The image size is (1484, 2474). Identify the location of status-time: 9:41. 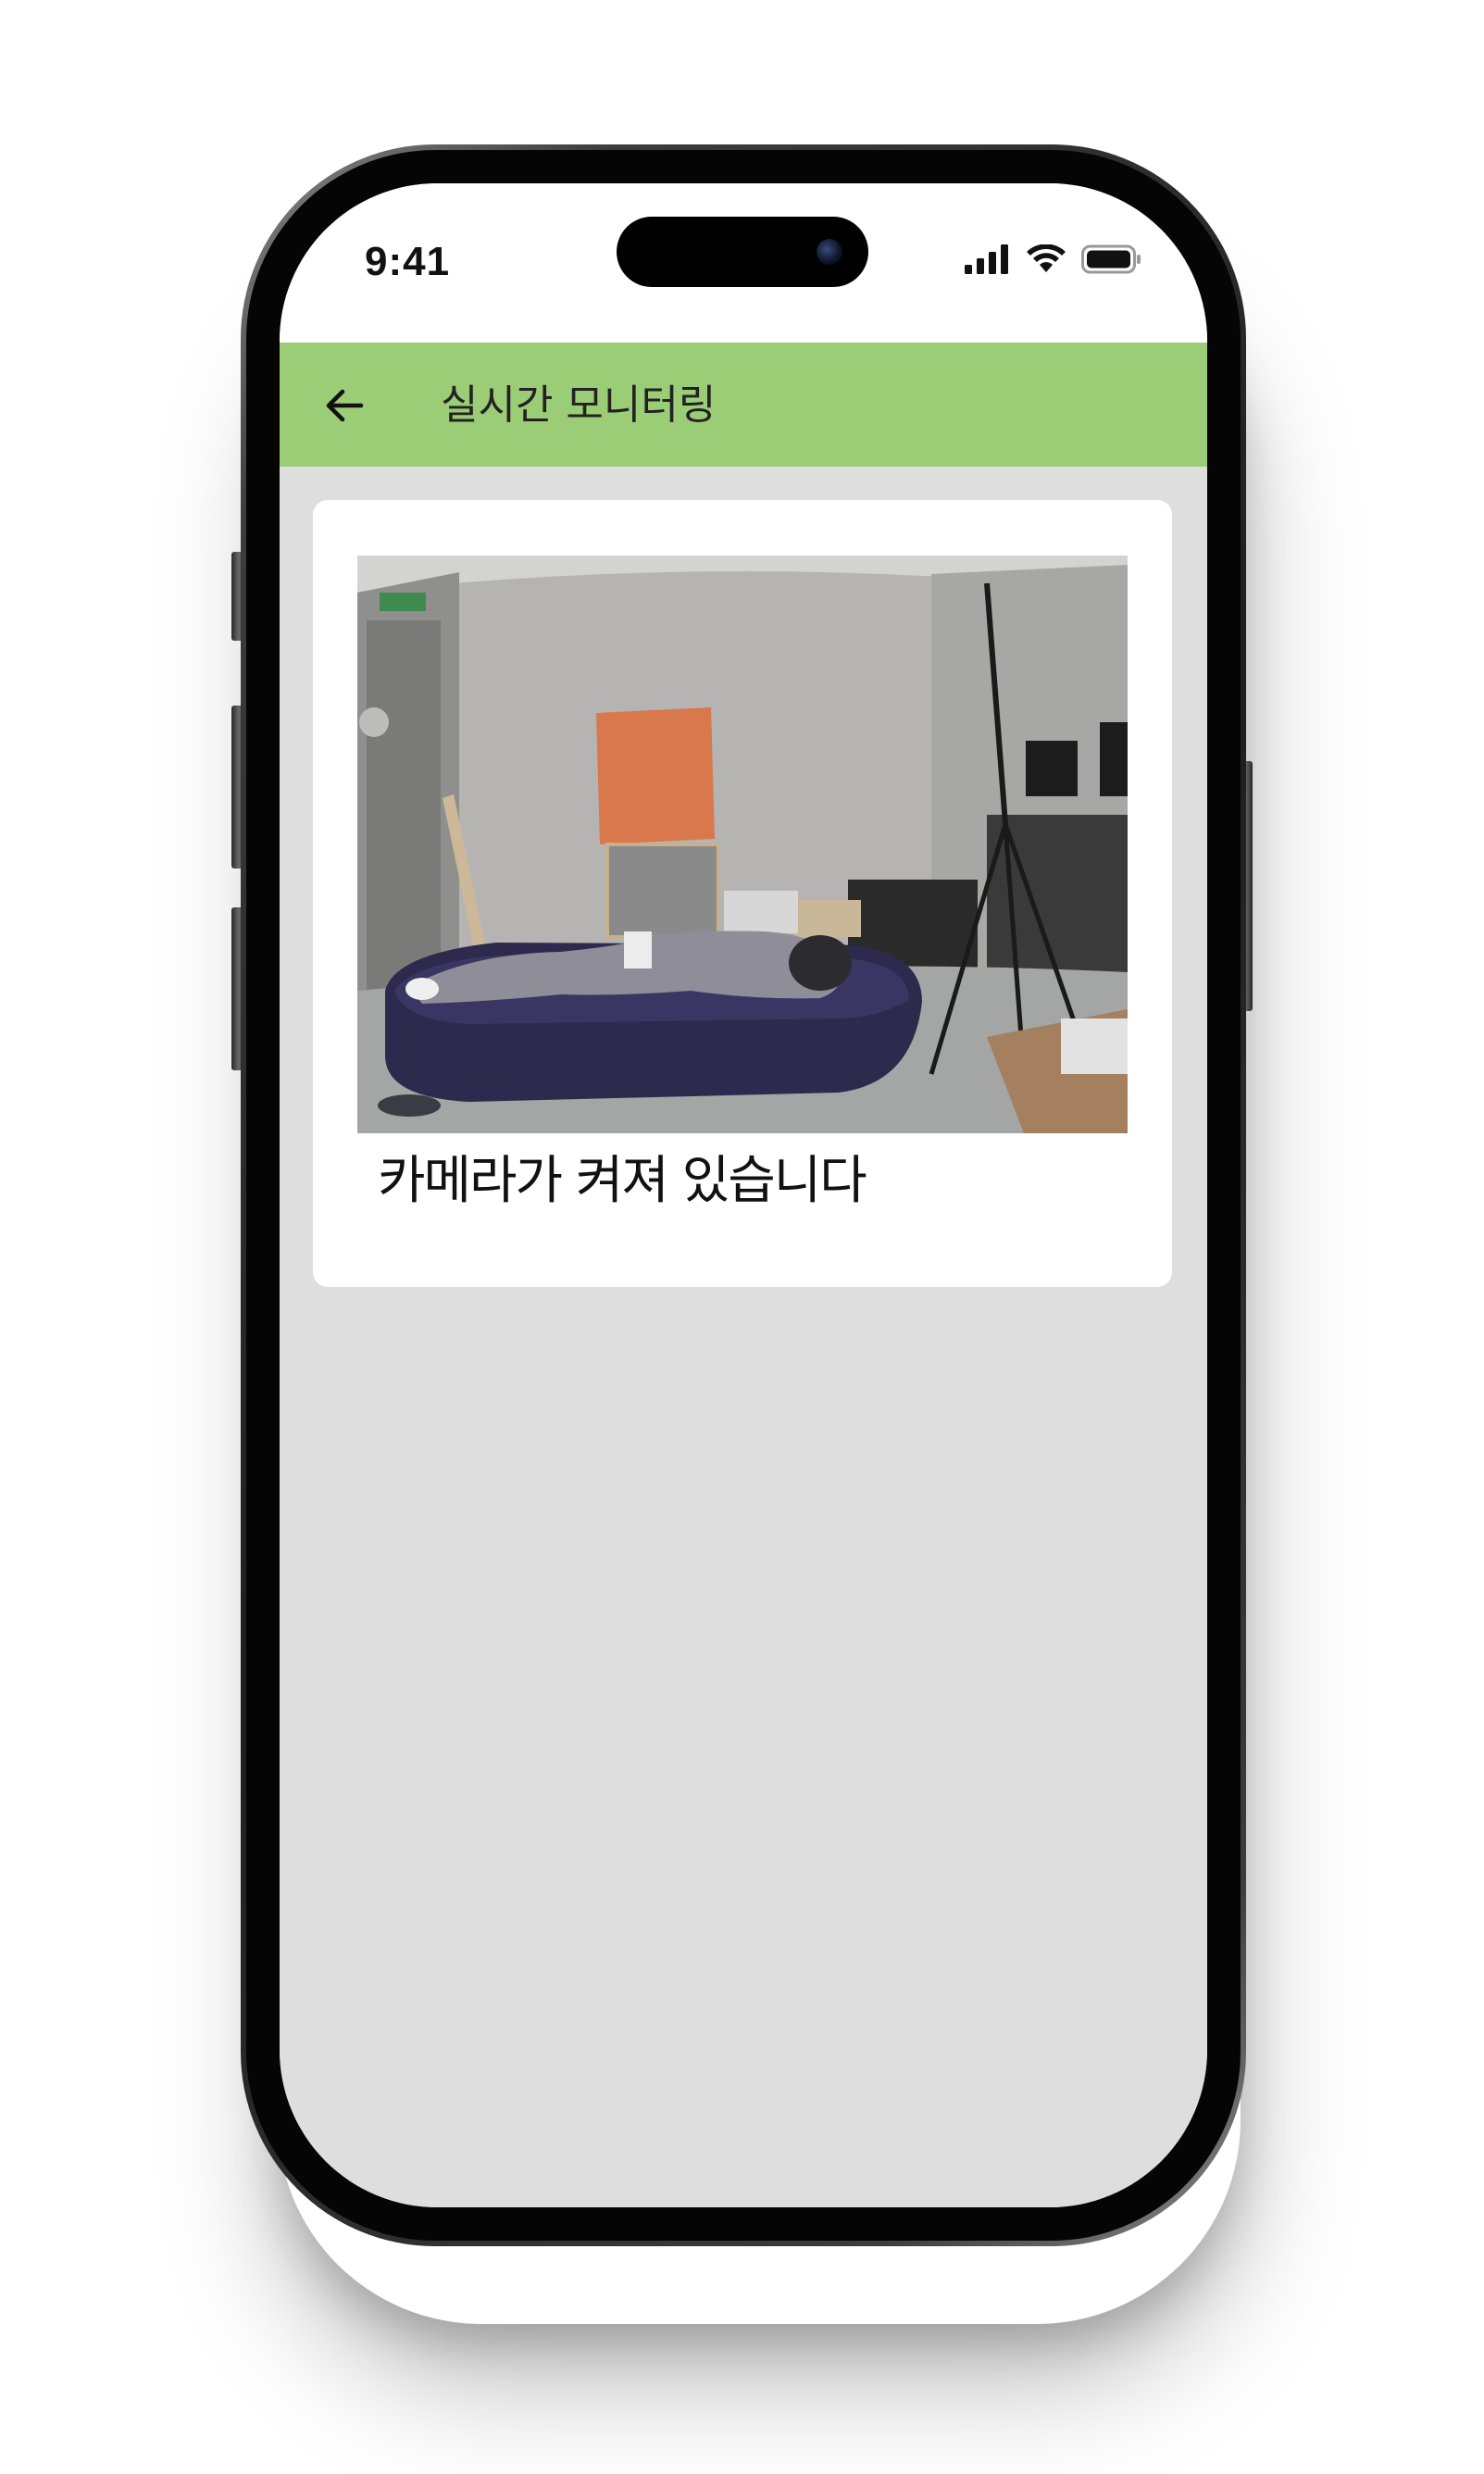
(408, 261).